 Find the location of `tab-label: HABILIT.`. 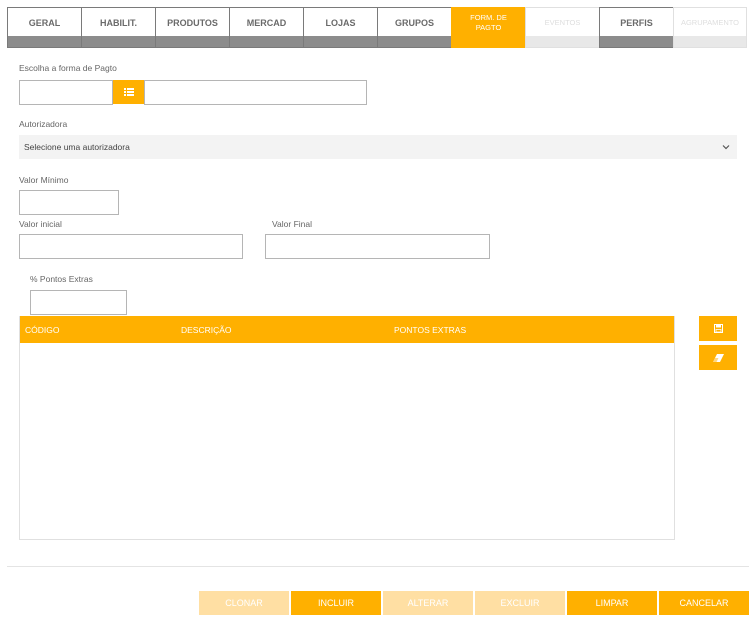

tab-label: HABILIT. is located at coordinates (118, 22).